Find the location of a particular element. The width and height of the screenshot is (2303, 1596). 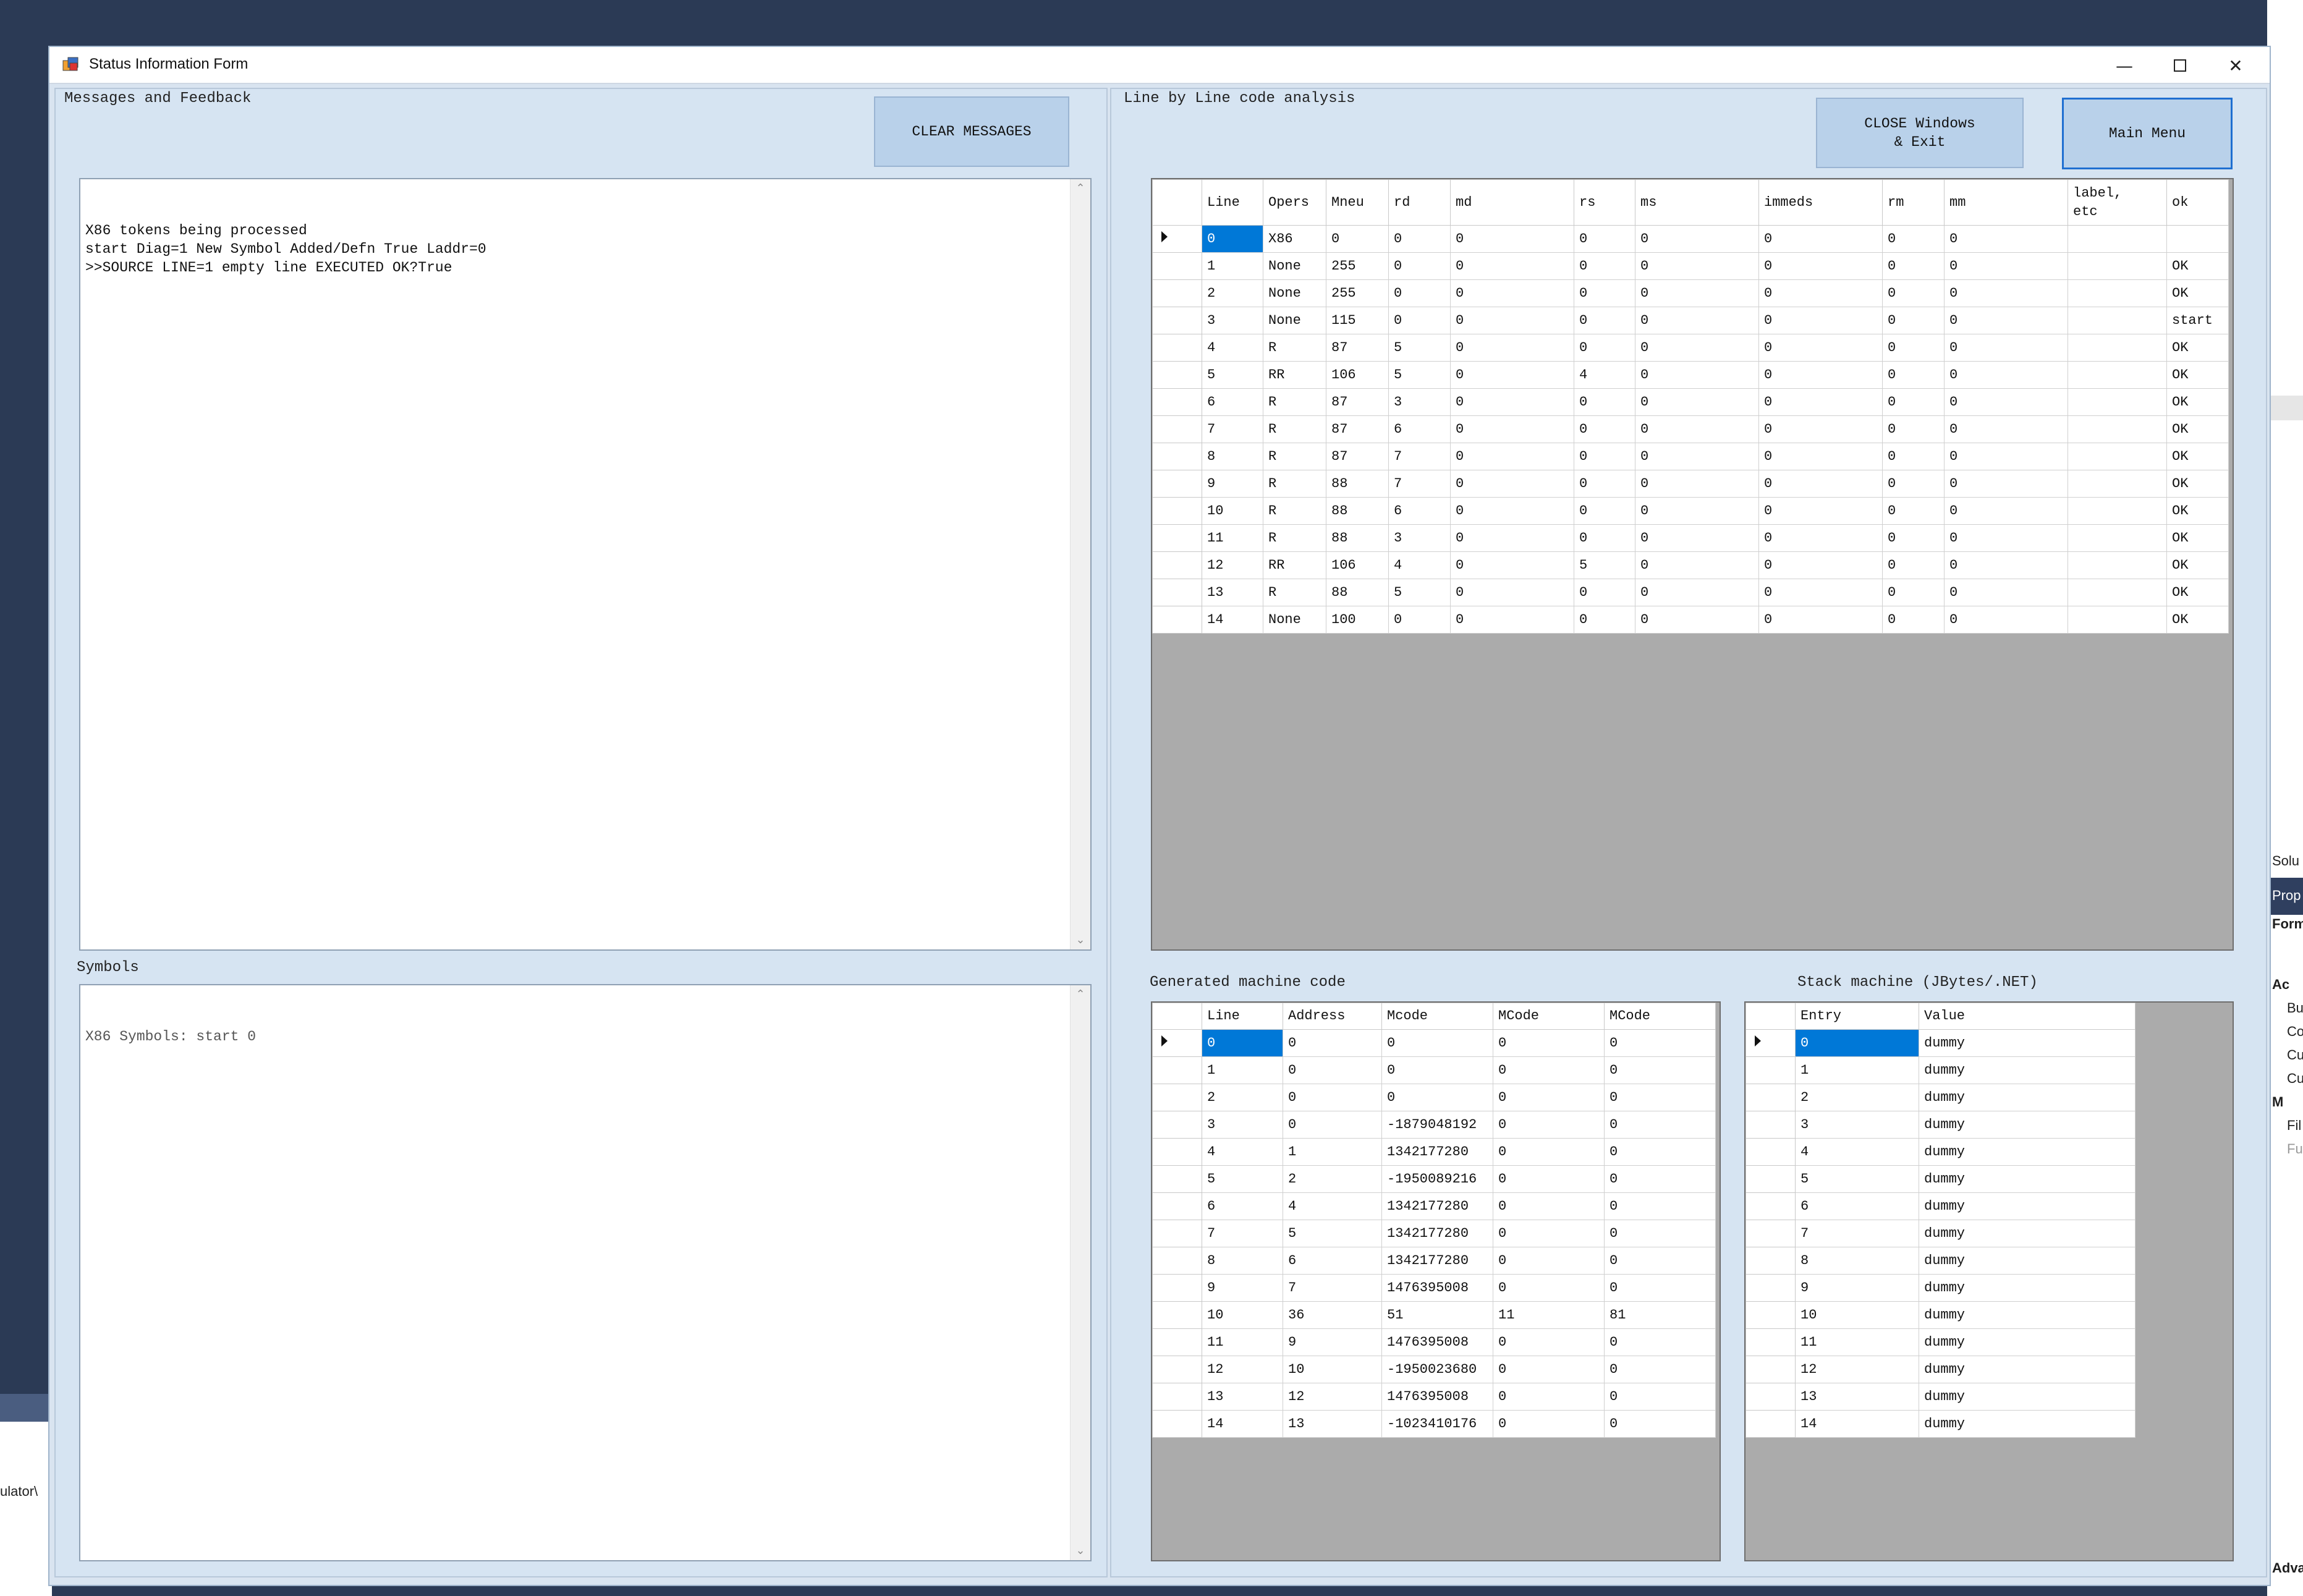

stack-cell: 6 is located at coordinates (1857, 1206).